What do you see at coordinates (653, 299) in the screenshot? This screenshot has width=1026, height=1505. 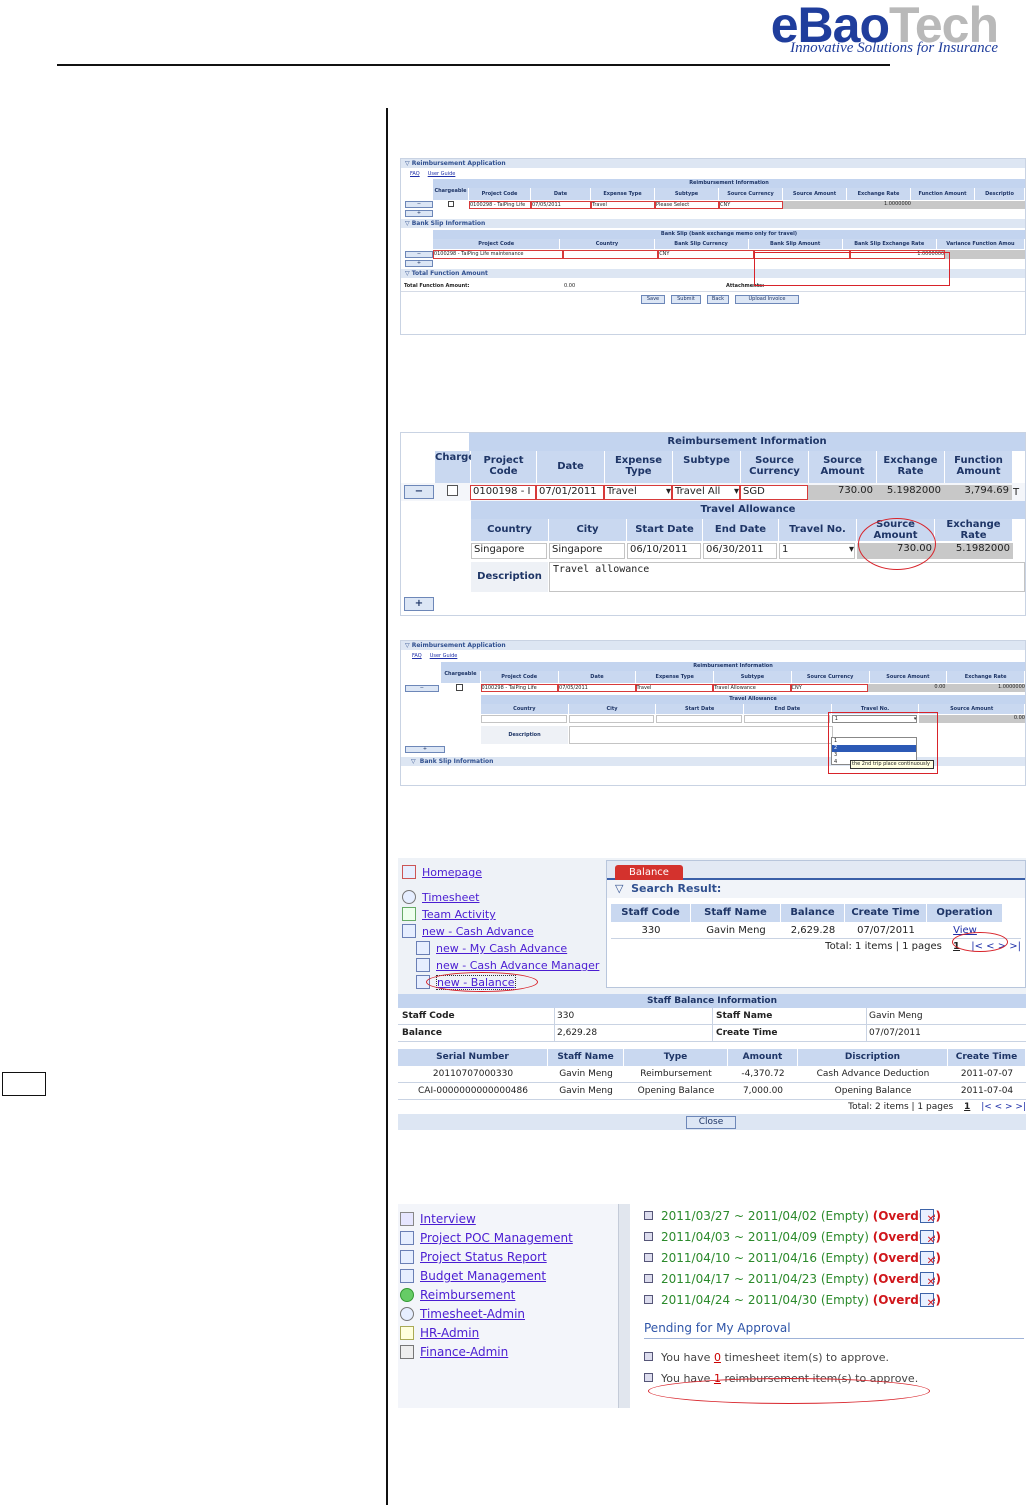 I see `save-button: Save` at bounding box center [653, 299].